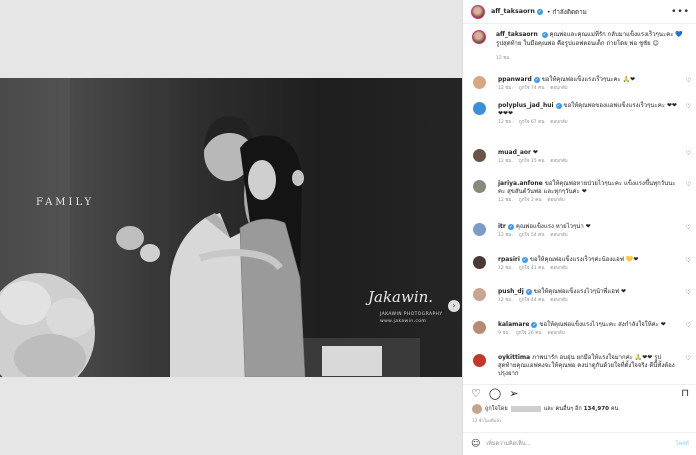 The height and width of the screenshot is (455, 696). What do you see at coordinates (614, 409) in the screenshot?
I see `likes-unit: คน` at bounding box center [614, 409].